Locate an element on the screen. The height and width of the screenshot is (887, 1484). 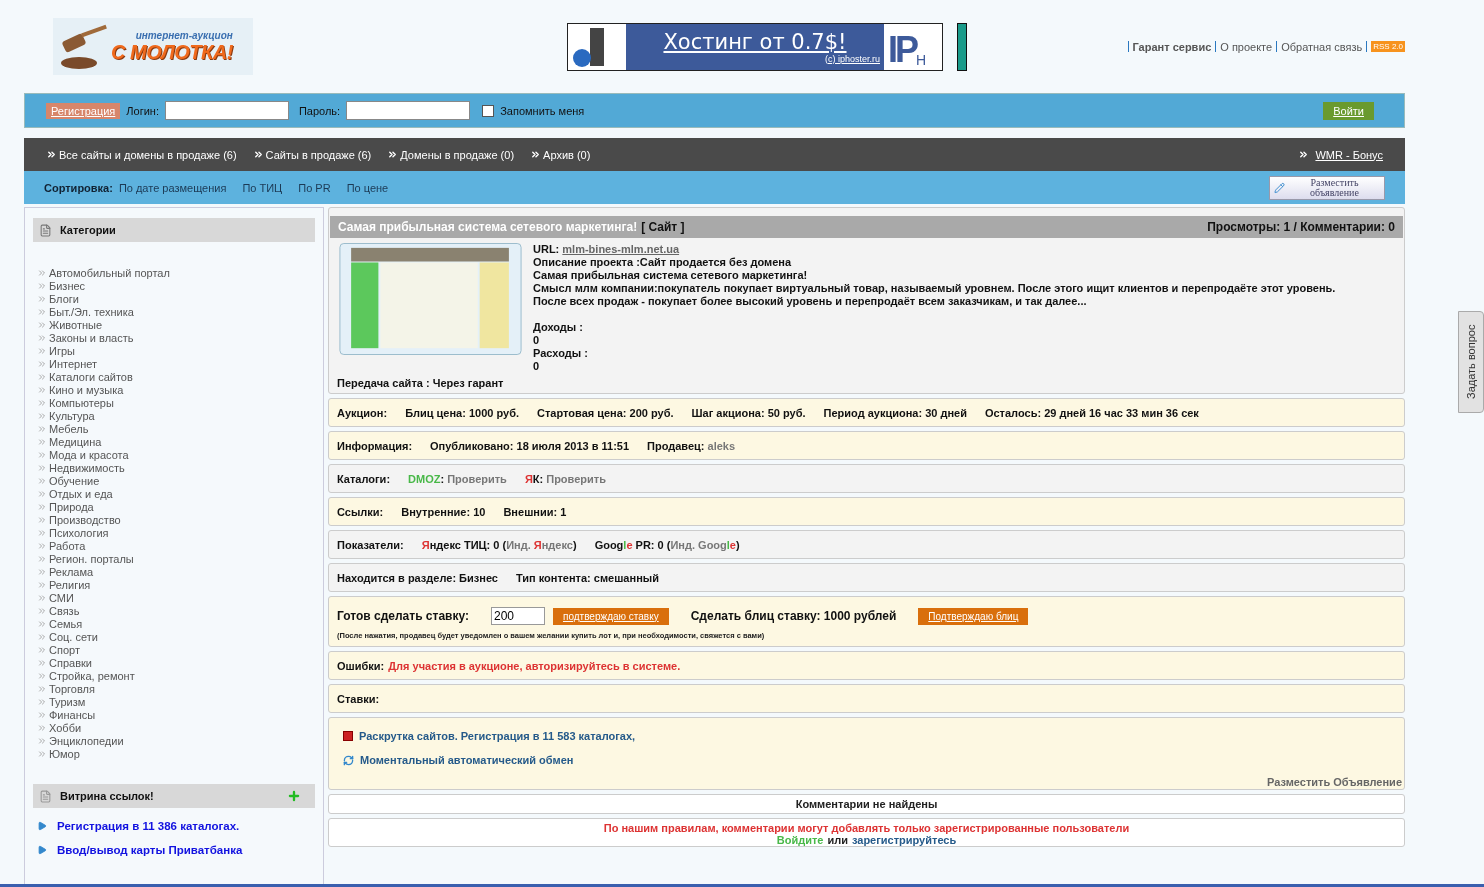
category-link: Туризм is located at coordinates (176, 701).